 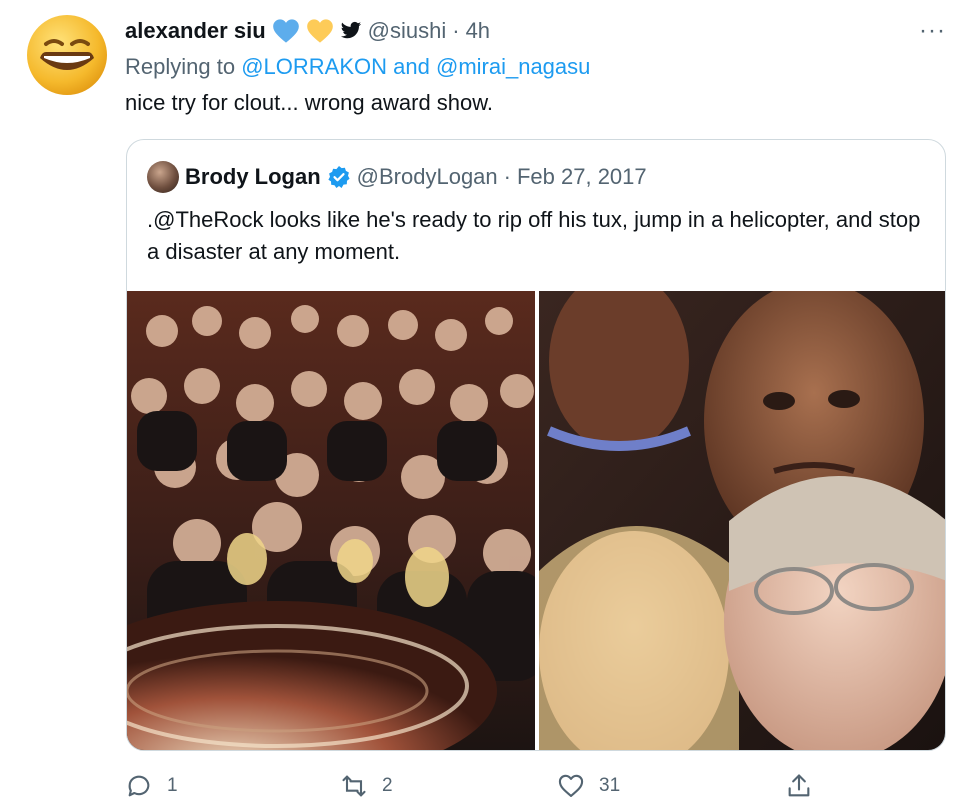 What do you see at coordinates (319, 31) in the screenshot?
I see `yellow-heart-icon` at bounding box center [319, 31].